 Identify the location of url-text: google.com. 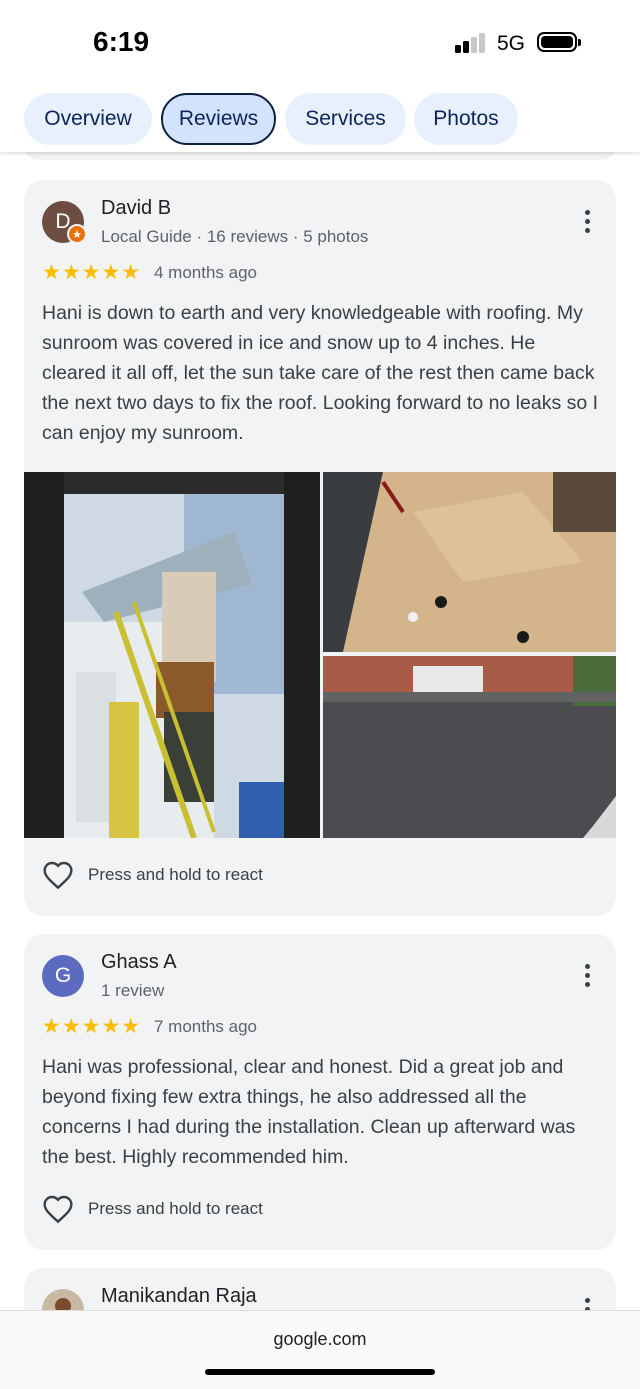
(320, 1339).